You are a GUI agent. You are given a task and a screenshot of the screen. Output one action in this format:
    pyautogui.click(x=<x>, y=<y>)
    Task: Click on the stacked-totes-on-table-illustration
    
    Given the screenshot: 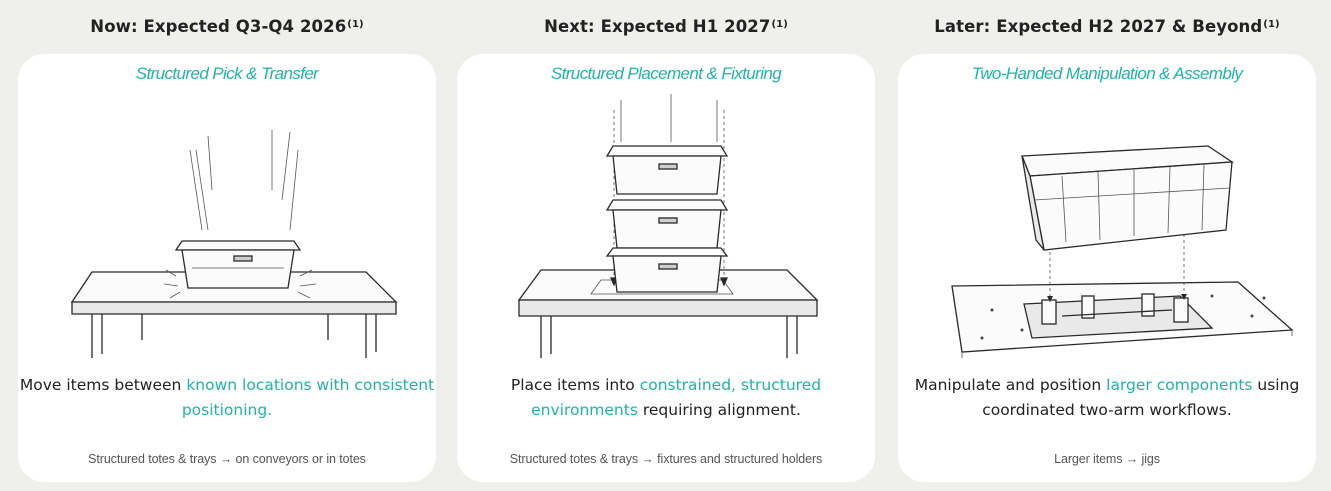 What is the action you would take?
    pyautogui.click(x=668, y=226)
    